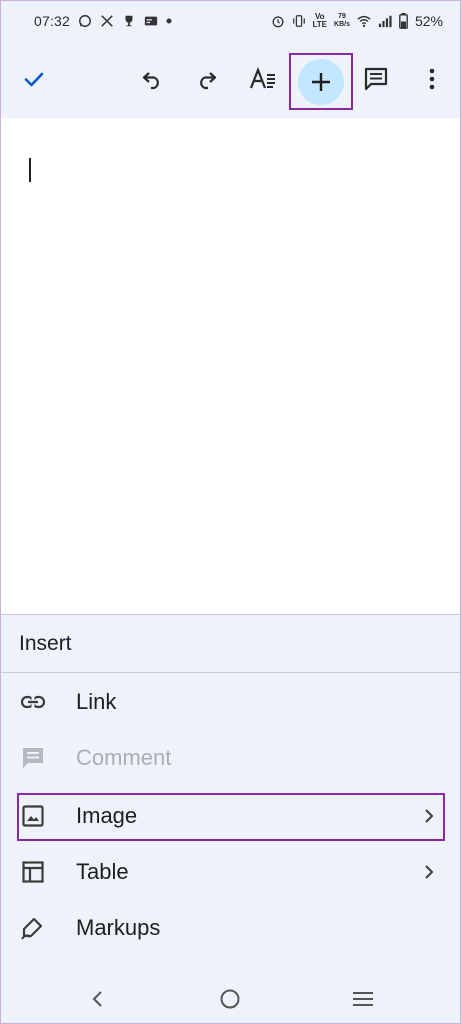 The image size is (461, 1024). I want to click on insert-image-item: Image, so click(230, 816).